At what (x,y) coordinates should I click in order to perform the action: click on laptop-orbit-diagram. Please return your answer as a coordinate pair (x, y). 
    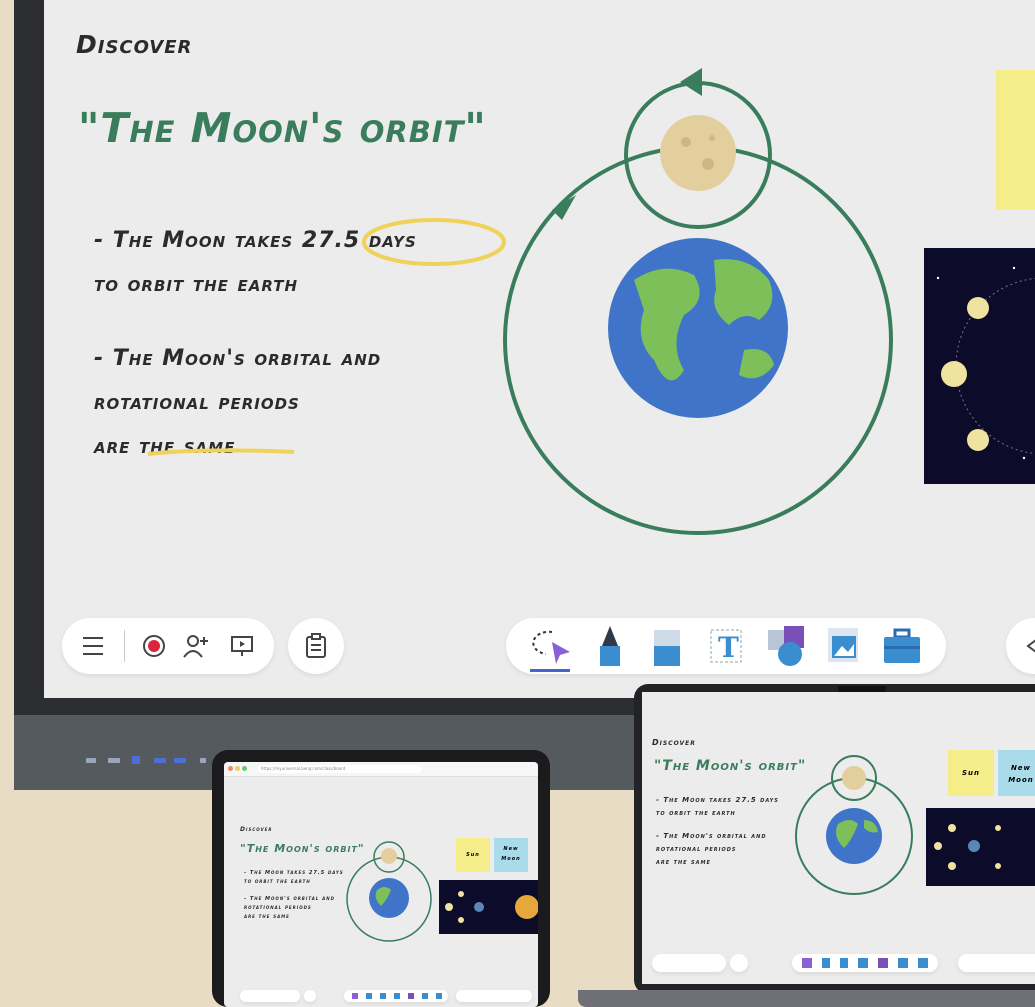
    Looking at the image, I should click on (854, 825).